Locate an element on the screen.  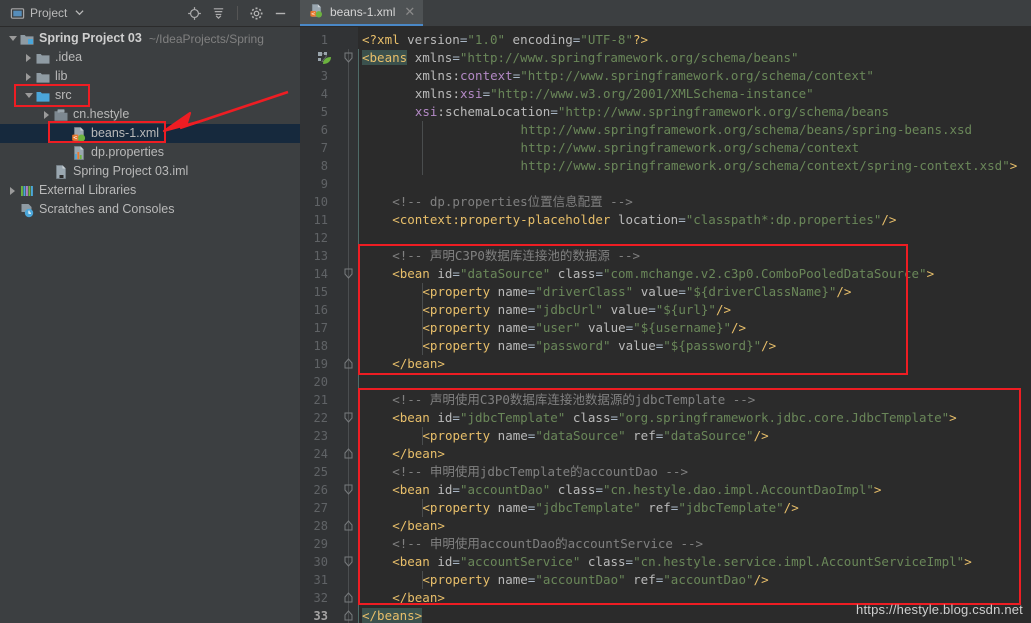
tree-item-beans-1-xml: < beans-1.xml is located at coordinates (150, 133).